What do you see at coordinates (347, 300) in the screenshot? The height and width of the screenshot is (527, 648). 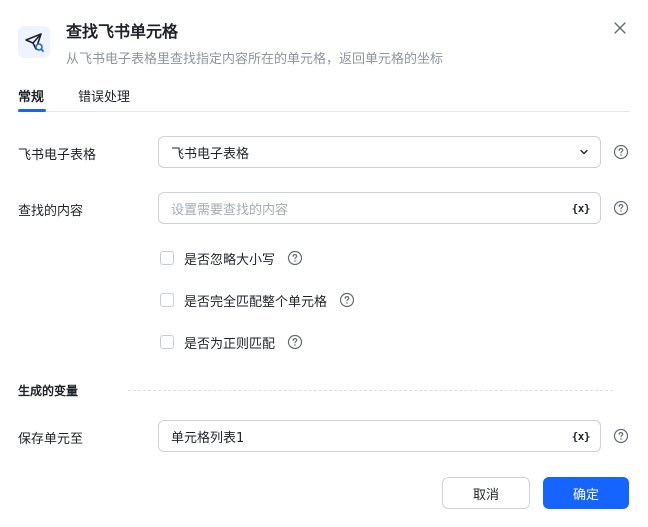 I see `exact-match-help-icon` at bounding box center [347, 300].